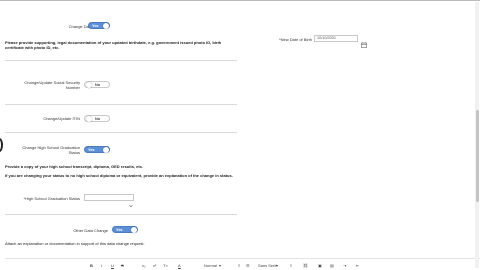 The height and width of the screenshot is (270, 480). Describe the element at coordinates (332, 265) in the screenshot. I see `video-icon: ▤` at that location.